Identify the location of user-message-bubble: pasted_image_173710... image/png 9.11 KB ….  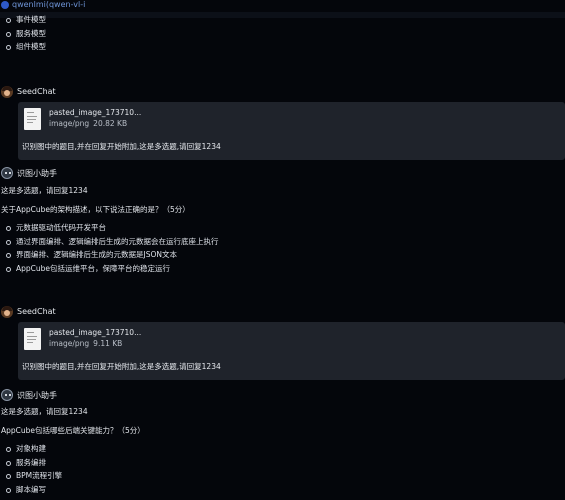
(291, 351).